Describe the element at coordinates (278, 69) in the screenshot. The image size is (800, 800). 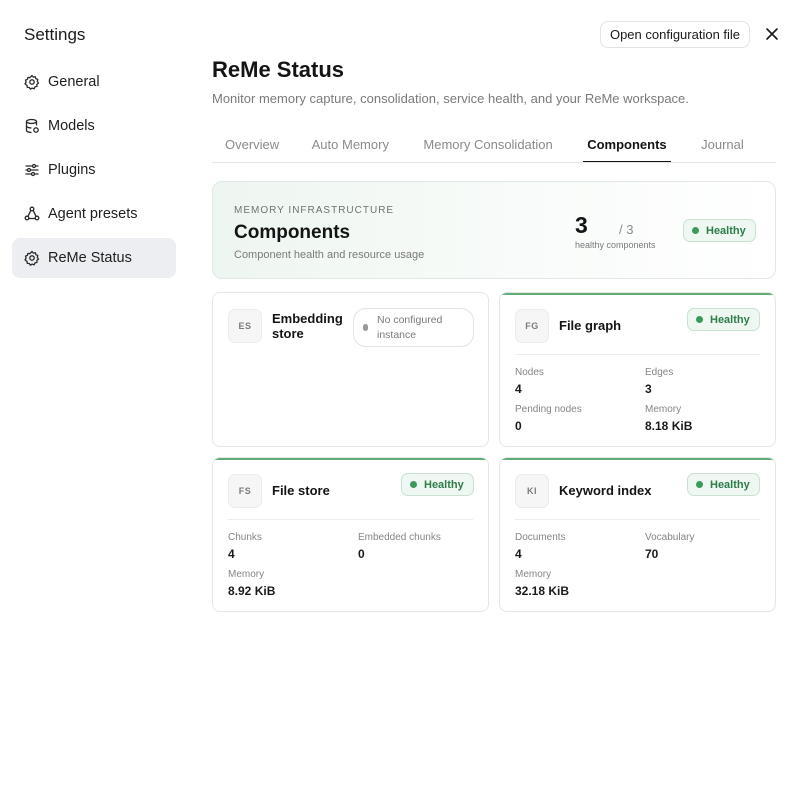
I see `page-title: ReMe Status` at that location.